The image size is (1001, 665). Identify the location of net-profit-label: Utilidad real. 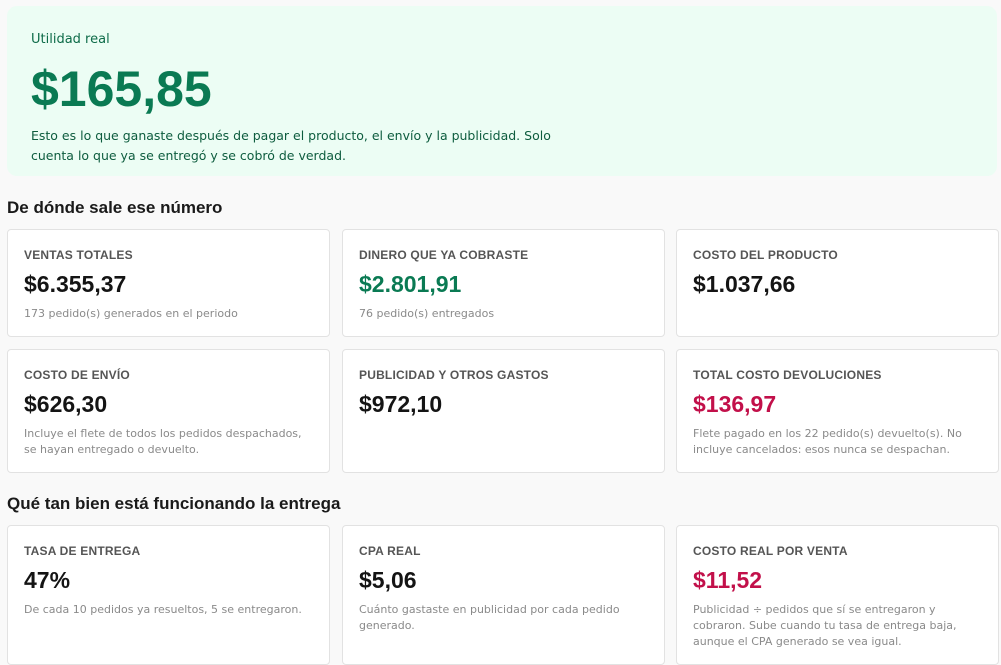
(70, 39).